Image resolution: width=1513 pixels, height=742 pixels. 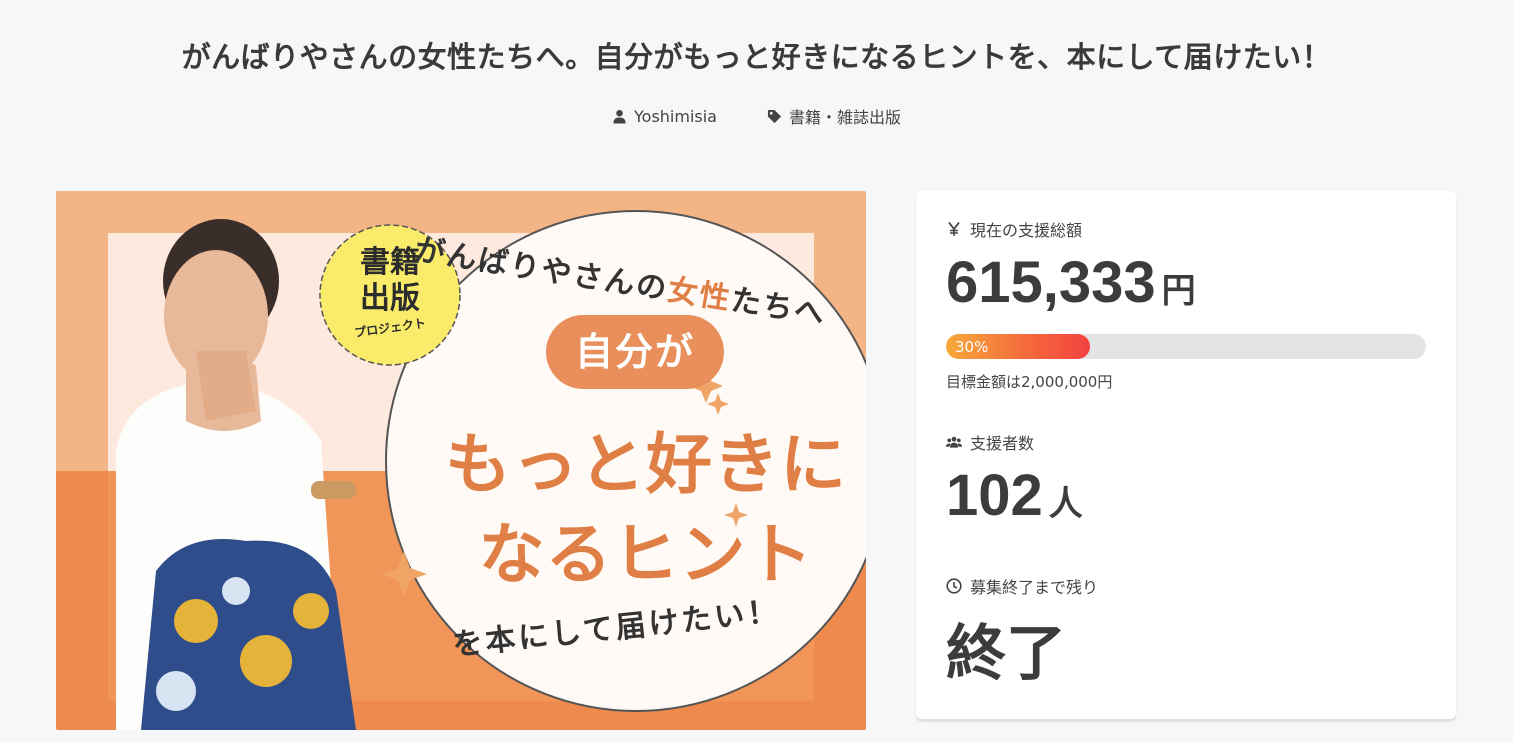 I want to click on project-meta: Yoshimisia 書籍・雑誌出版, so click(x=756, y=116).